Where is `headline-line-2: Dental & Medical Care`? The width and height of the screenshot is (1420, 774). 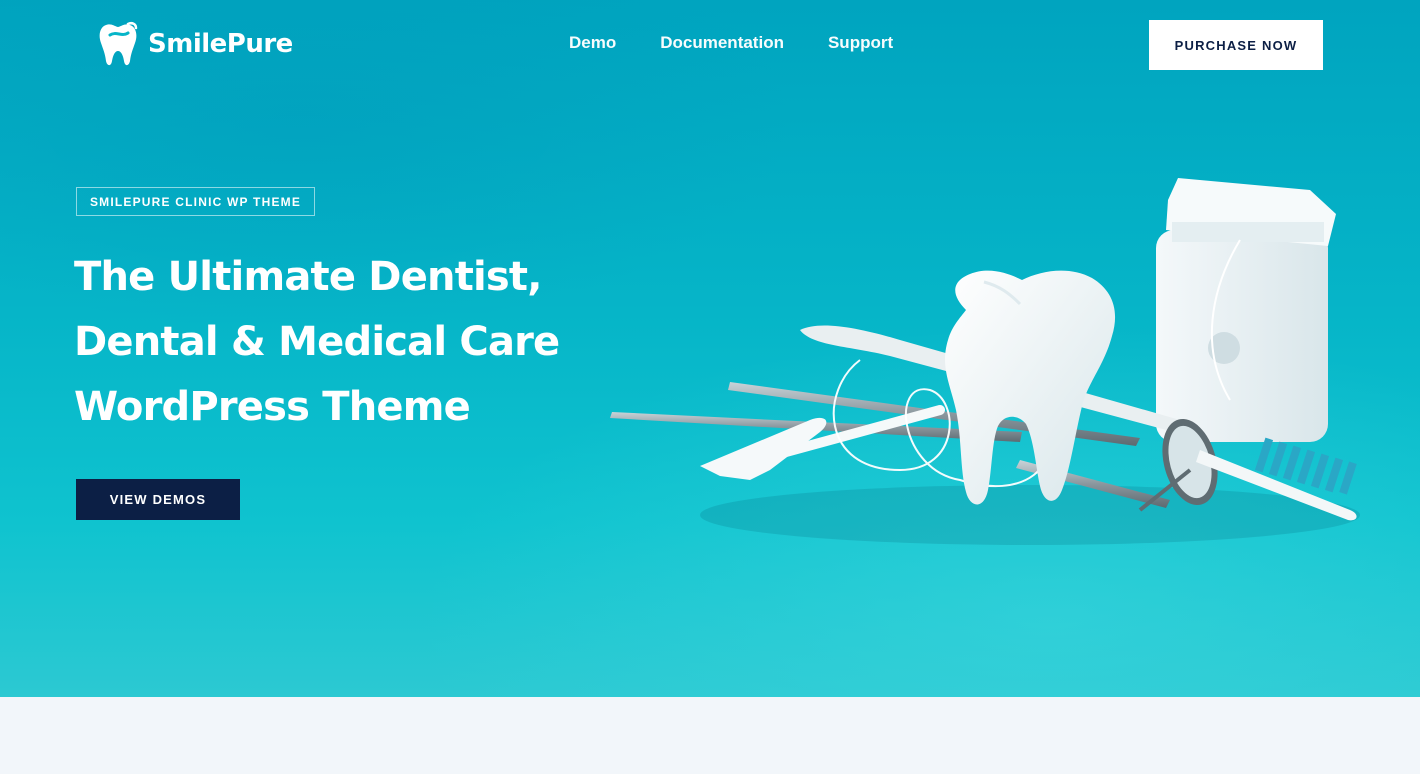
headline-line-2: Dental & Medical Care is located at coordinates (317, 342).